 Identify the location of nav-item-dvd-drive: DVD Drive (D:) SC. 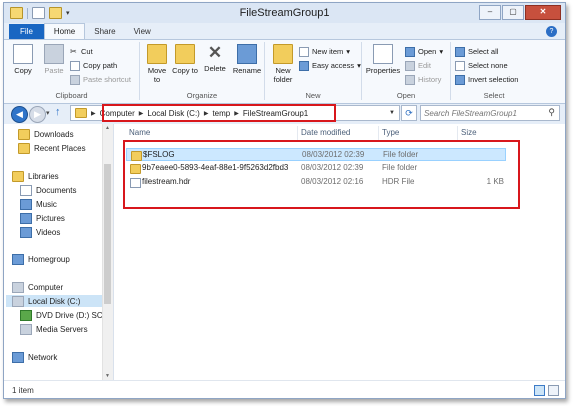
(61, 315).